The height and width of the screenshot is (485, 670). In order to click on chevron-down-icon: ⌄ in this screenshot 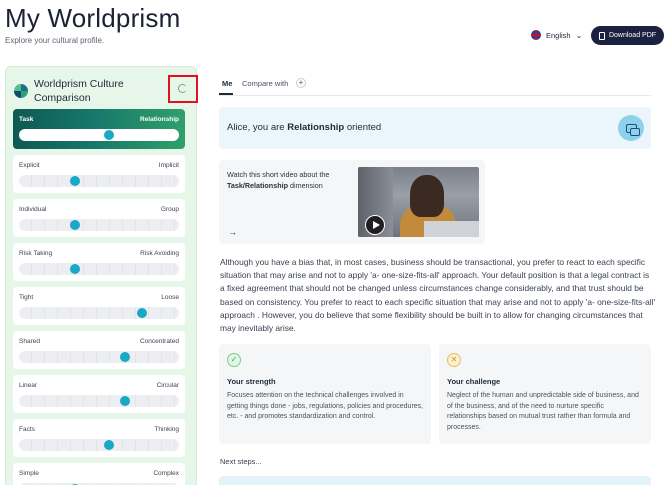, I will do `click(579, 35)`.